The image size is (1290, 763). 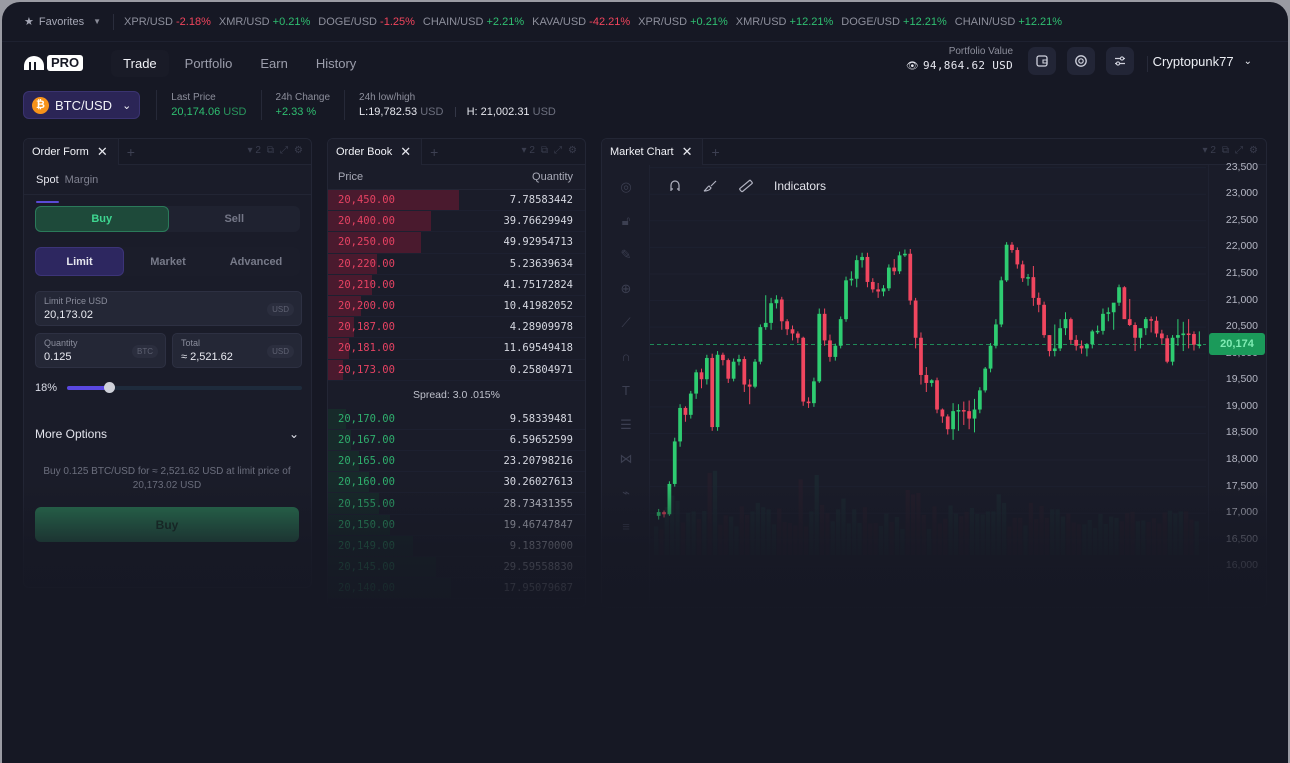 I want to click on ask-row: 20,181.00 11.69549418, so click(x=456, y=349).